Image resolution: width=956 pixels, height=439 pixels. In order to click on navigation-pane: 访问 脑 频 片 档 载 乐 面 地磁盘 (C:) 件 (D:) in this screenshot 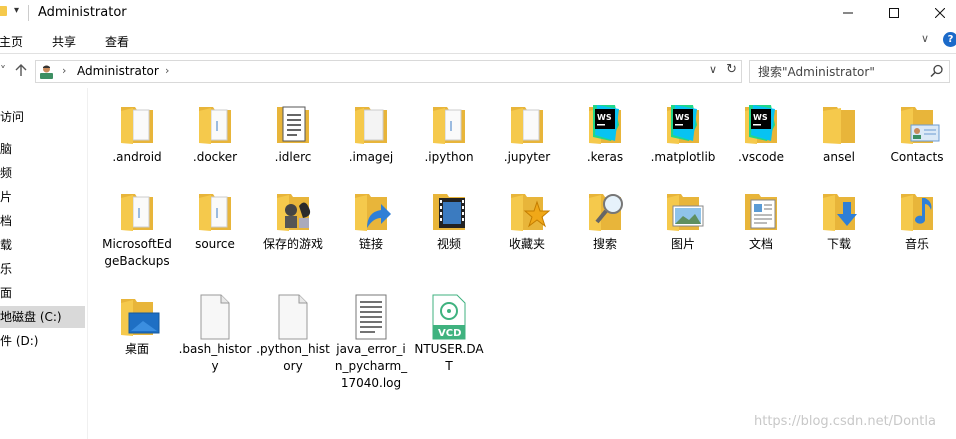, I will do `click(44, 263)`.